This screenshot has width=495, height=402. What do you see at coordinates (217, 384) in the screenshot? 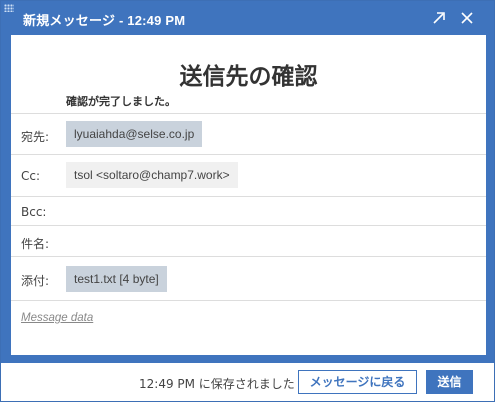
I see `saved-status: 12:49 PM に保存されました` at bounding box center [217, 384].